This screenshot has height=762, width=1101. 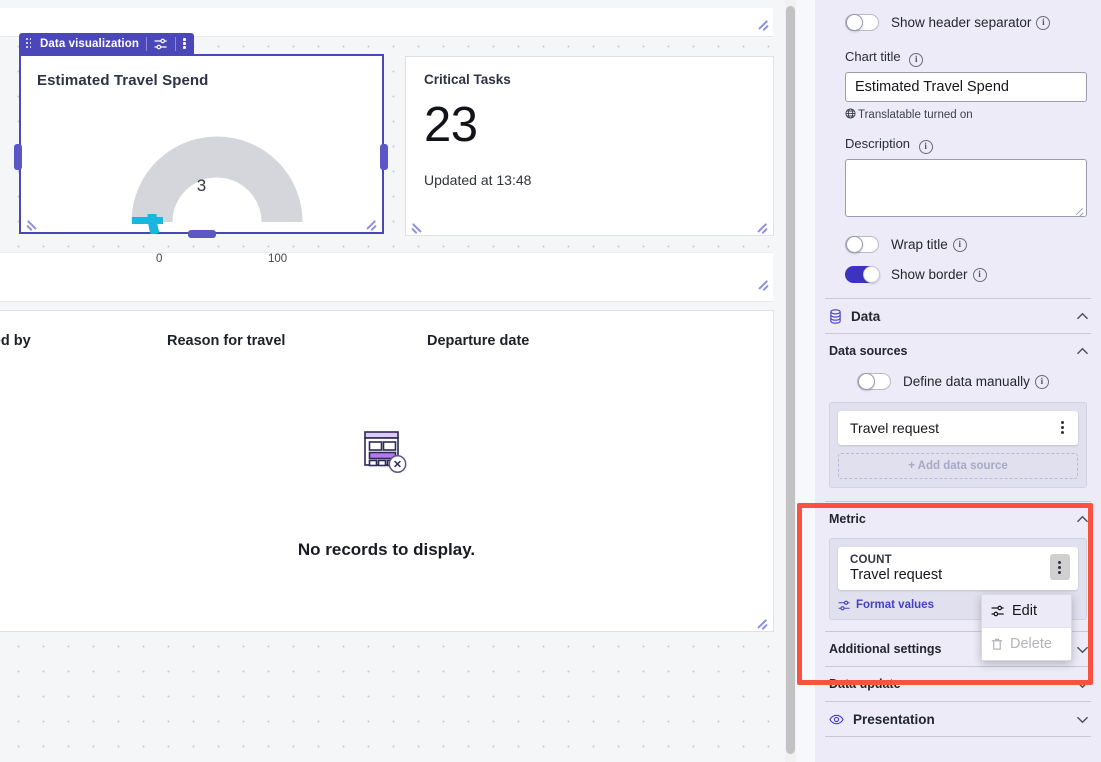 What do you see at coordinates (894, 719) in the screenshot?
I see `section-presentation-label: Presentation` at bounding box center [894, 719].